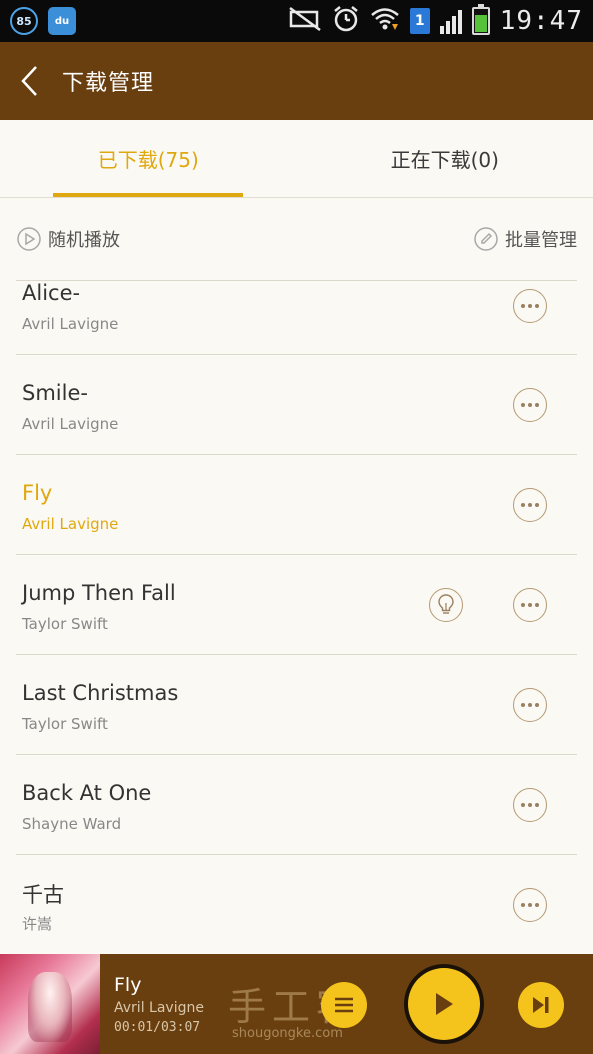 The width and height of the screenshot is (593, 1054). I want to click on song-title: Jump Then Fall, so click(99, 593).